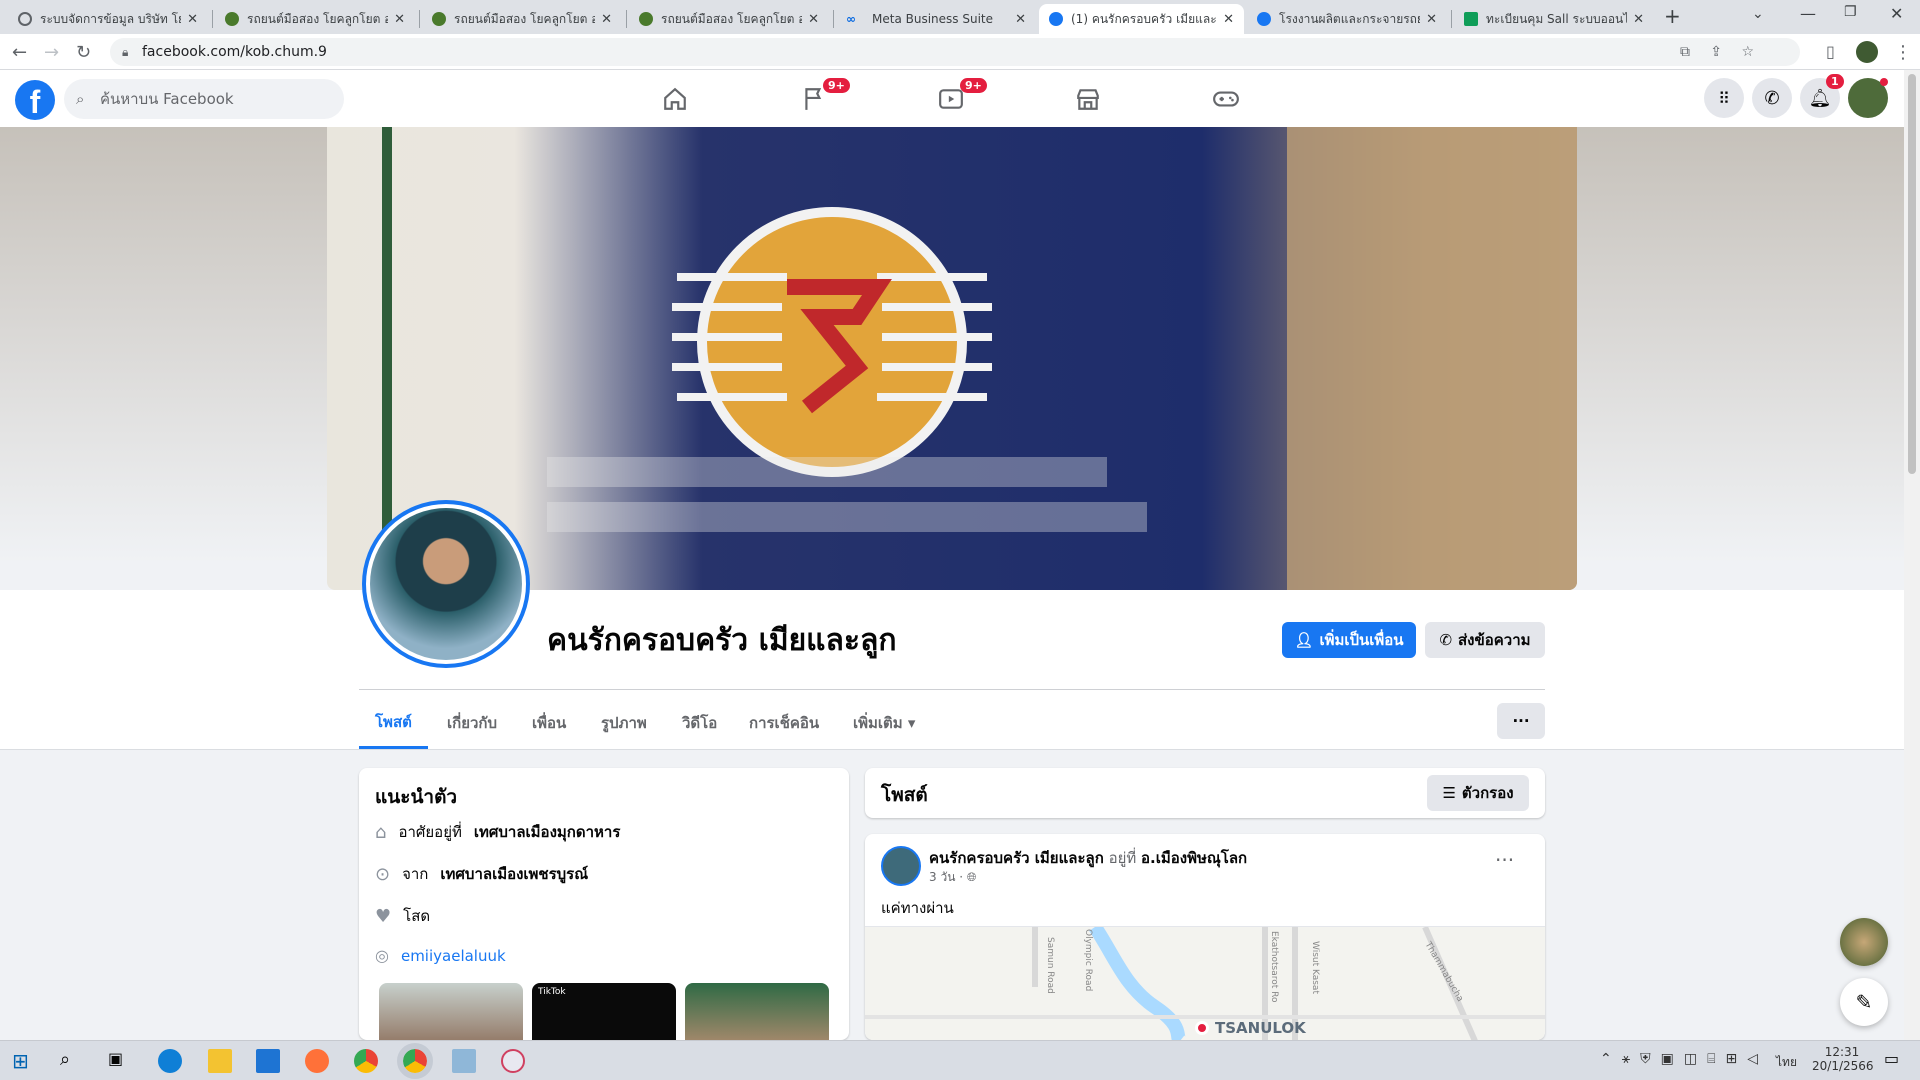 The image size is (1920, 1080). Describe the element at coordinates (1864, 942) in the screenshot. I see `chat-head-avatar` at that location.